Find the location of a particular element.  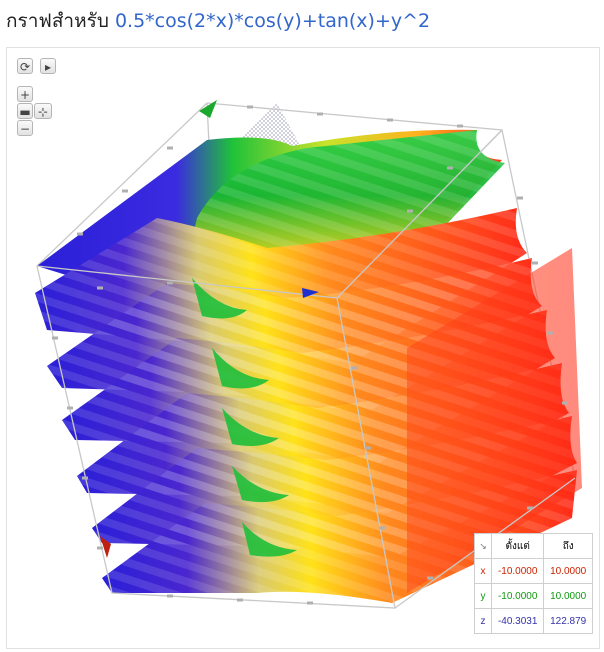

plus-icon: + is located at coordinates (25, 95).